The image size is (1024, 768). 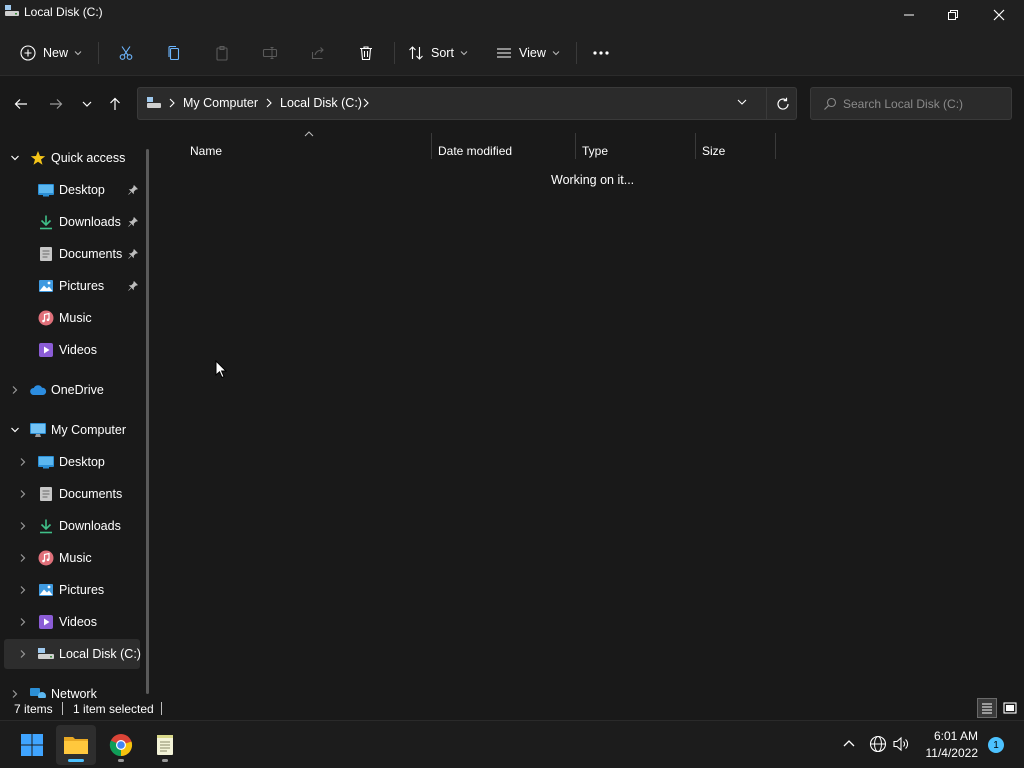 What do you see at coordinates (475, 151) in the screenshot?
I see `column-header-date-modified: Date modified` at bounding box center [475, 151].